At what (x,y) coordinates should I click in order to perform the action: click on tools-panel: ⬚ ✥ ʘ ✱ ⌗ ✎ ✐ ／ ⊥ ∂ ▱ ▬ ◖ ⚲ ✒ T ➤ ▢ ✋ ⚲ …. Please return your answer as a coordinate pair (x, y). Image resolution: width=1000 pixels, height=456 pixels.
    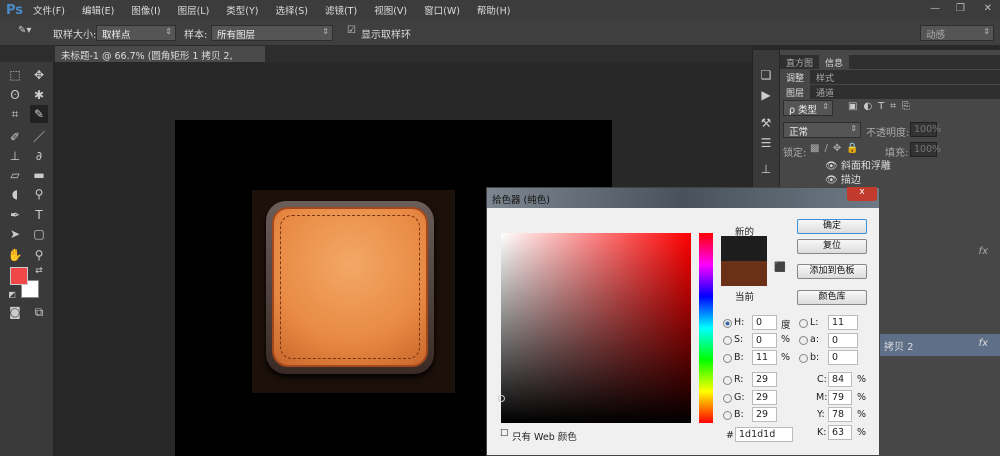
    Looking at the image, I should click on (27, 259).